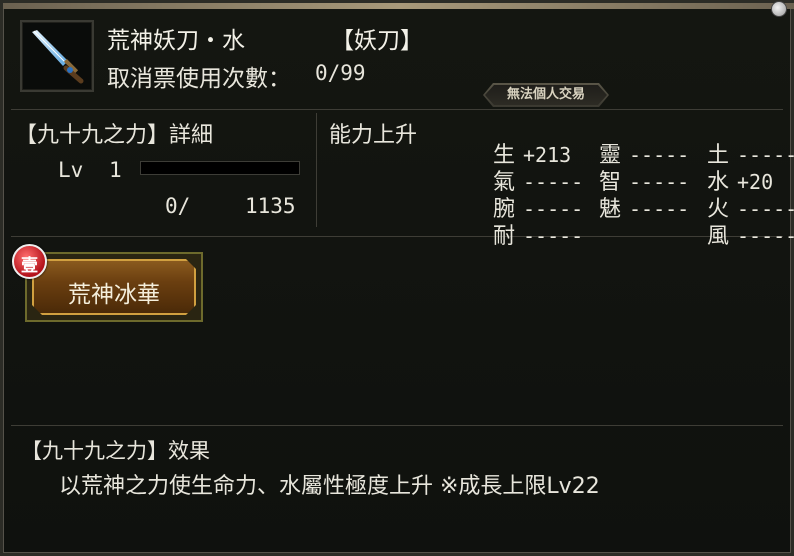  Describe the element at coordinates (220, 168) in the screenshot. I see `exp-progress-bar` at that location.